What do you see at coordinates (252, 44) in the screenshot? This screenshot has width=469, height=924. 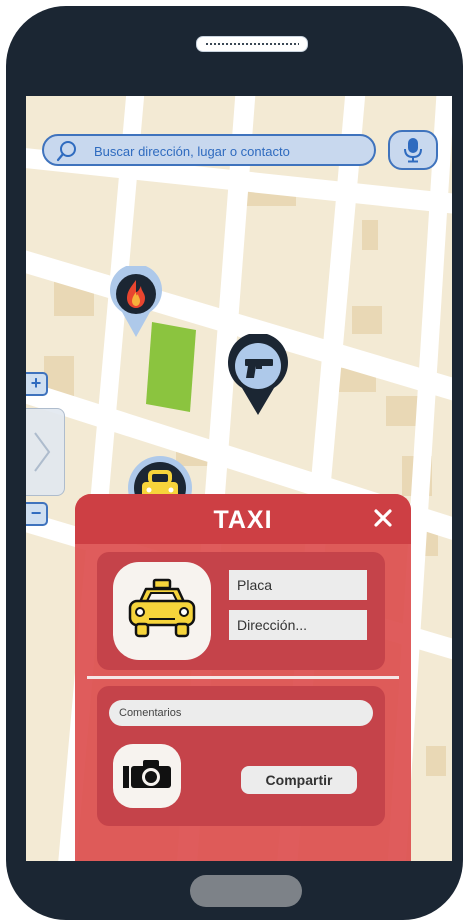 I see `speaker-grille` at bounding box center [252, 44].